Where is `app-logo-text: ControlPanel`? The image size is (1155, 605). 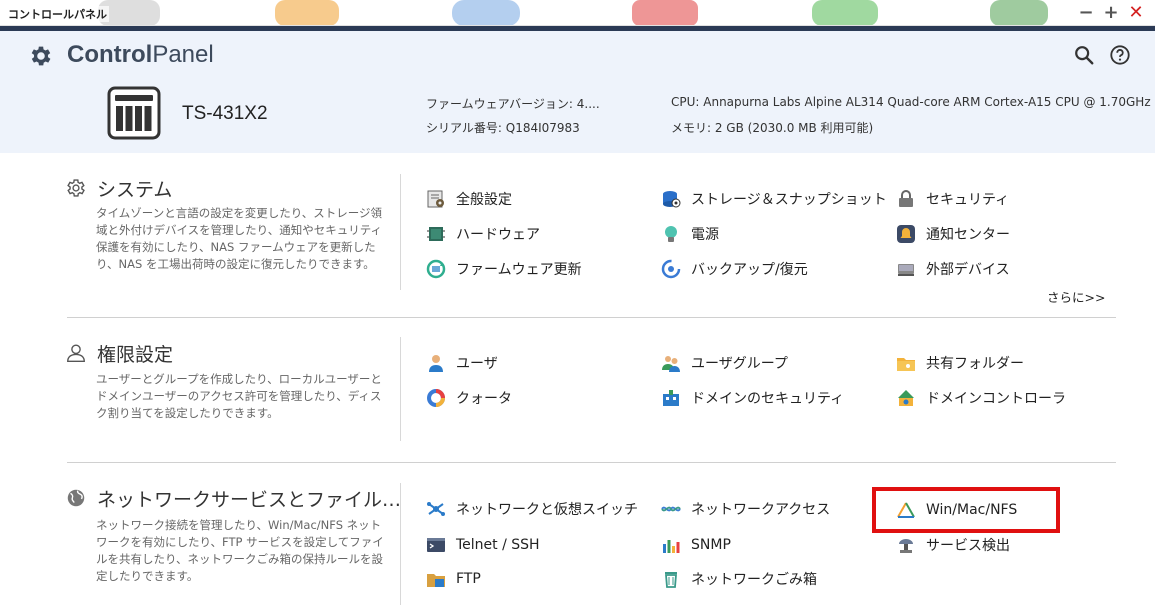
app-logo-text: ControlPanel is located at coordinates (140, 55).